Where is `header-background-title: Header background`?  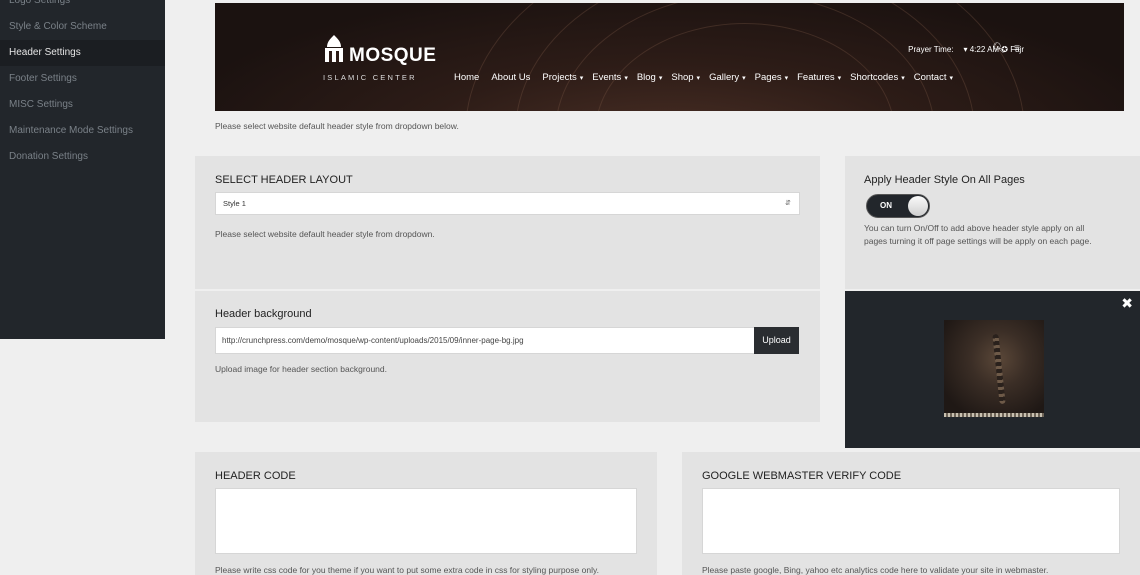 header-background-title: Header background is located at coordinates (263, 314).